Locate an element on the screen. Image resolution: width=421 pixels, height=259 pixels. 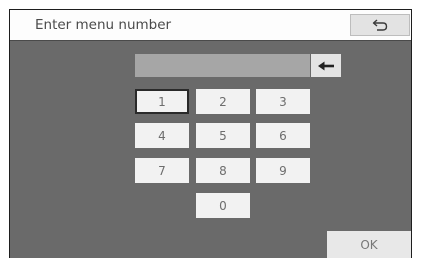
left-arrow-icon is located at coordinates (326, 65).